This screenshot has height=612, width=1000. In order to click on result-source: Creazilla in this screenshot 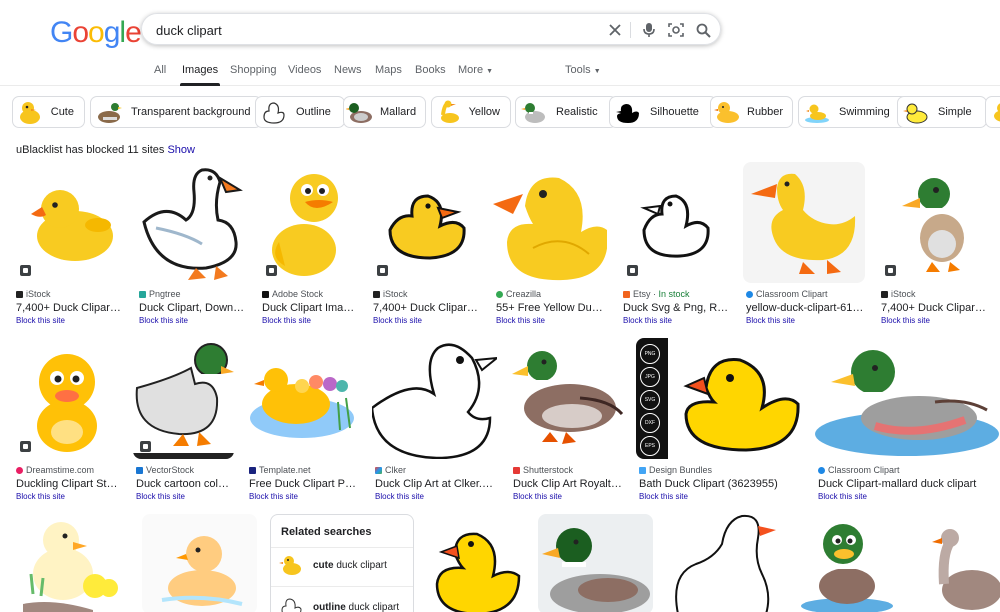, I will do `click(518, 294)`.